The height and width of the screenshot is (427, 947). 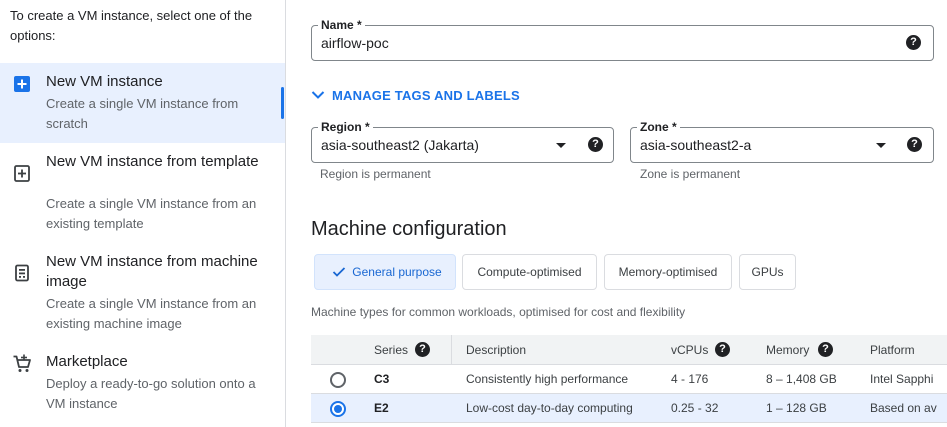 I want to click on series-vcpus: 4 - 176, so click(x=690, y=379).